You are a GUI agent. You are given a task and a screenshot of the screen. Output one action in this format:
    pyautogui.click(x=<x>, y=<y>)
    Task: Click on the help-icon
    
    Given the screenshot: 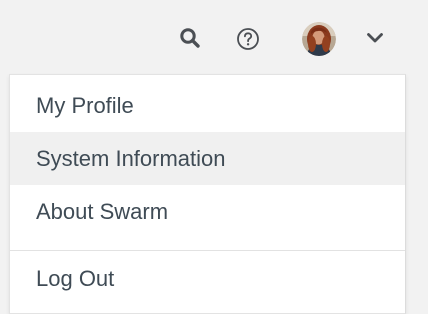 What is the action you would take?
    pyautogui.click(x=248, y=39)
    